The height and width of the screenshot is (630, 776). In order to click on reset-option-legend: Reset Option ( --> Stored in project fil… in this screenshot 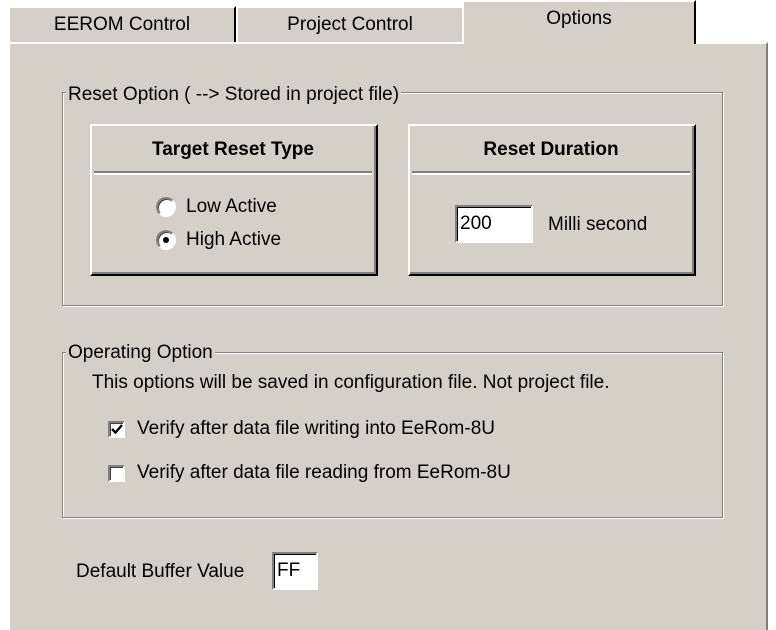, I will do `click(234, 95)`.